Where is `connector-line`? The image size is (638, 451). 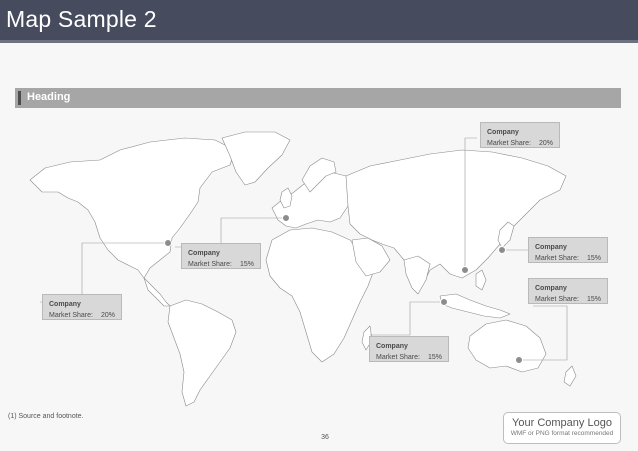
connector-line is located at coordinates (407, 318).